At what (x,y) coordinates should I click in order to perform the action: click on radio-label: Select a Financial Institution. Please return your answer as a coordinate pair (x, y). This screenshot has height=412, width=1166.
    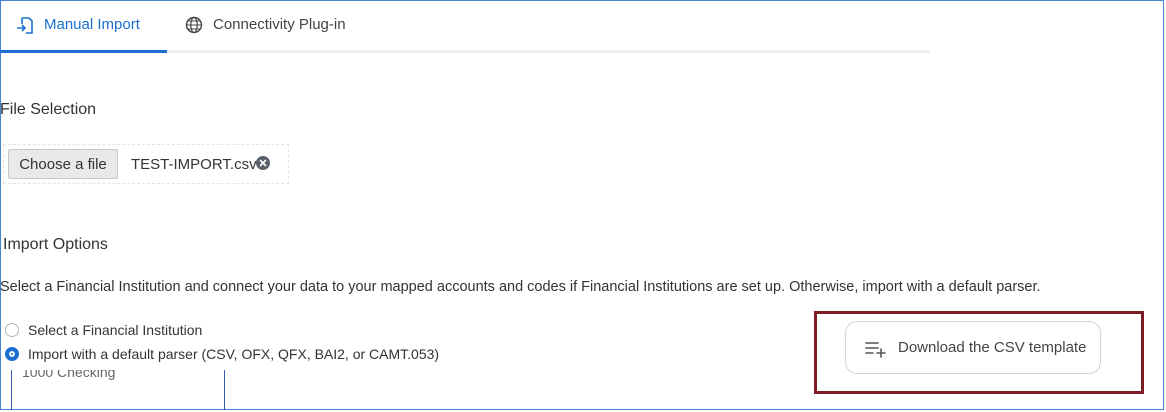
    Looking at the image, I should click on (115, 330).